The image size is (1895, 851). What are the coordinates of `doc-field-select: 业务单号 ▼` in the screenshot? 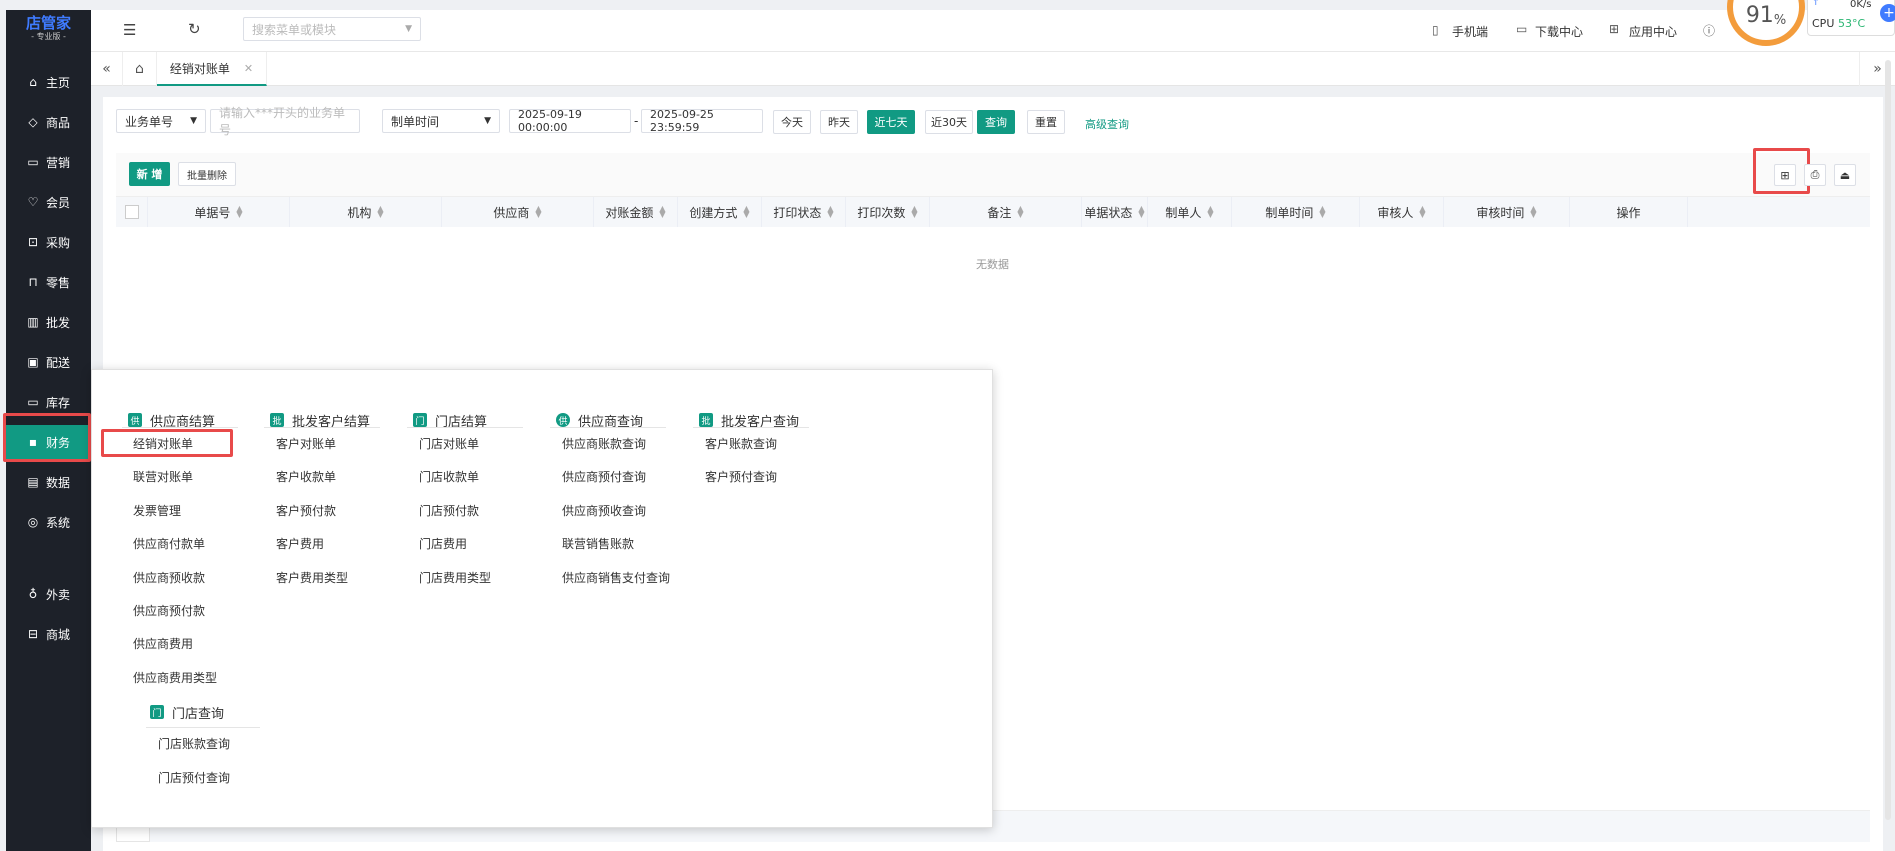 It's located at (161, 121).